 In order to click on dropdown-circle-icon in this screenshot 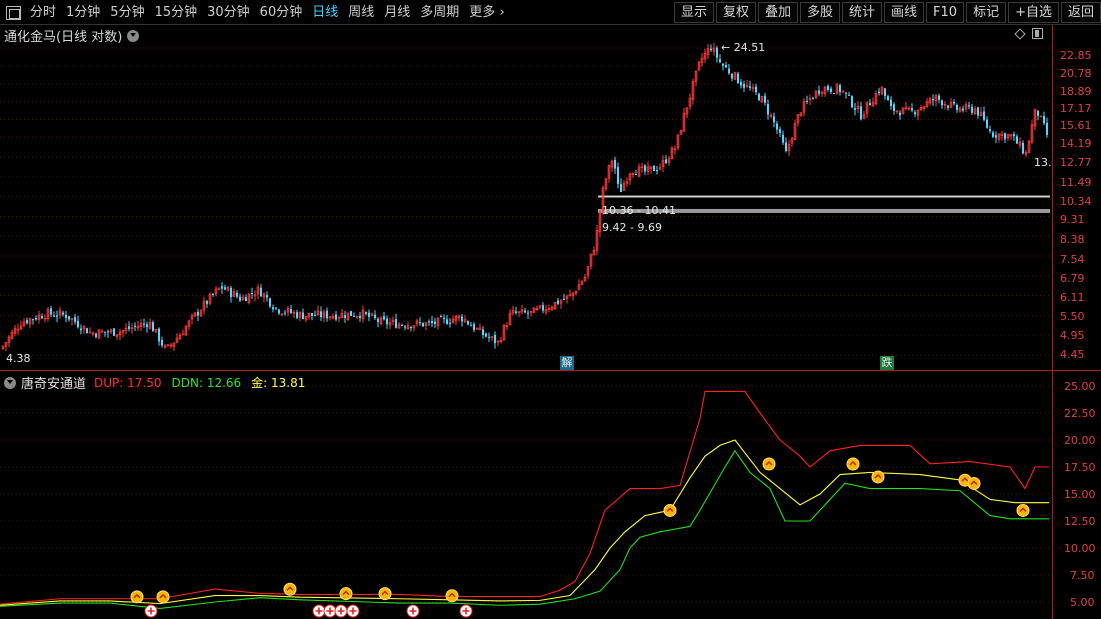, I will do `click(133, 35)`.